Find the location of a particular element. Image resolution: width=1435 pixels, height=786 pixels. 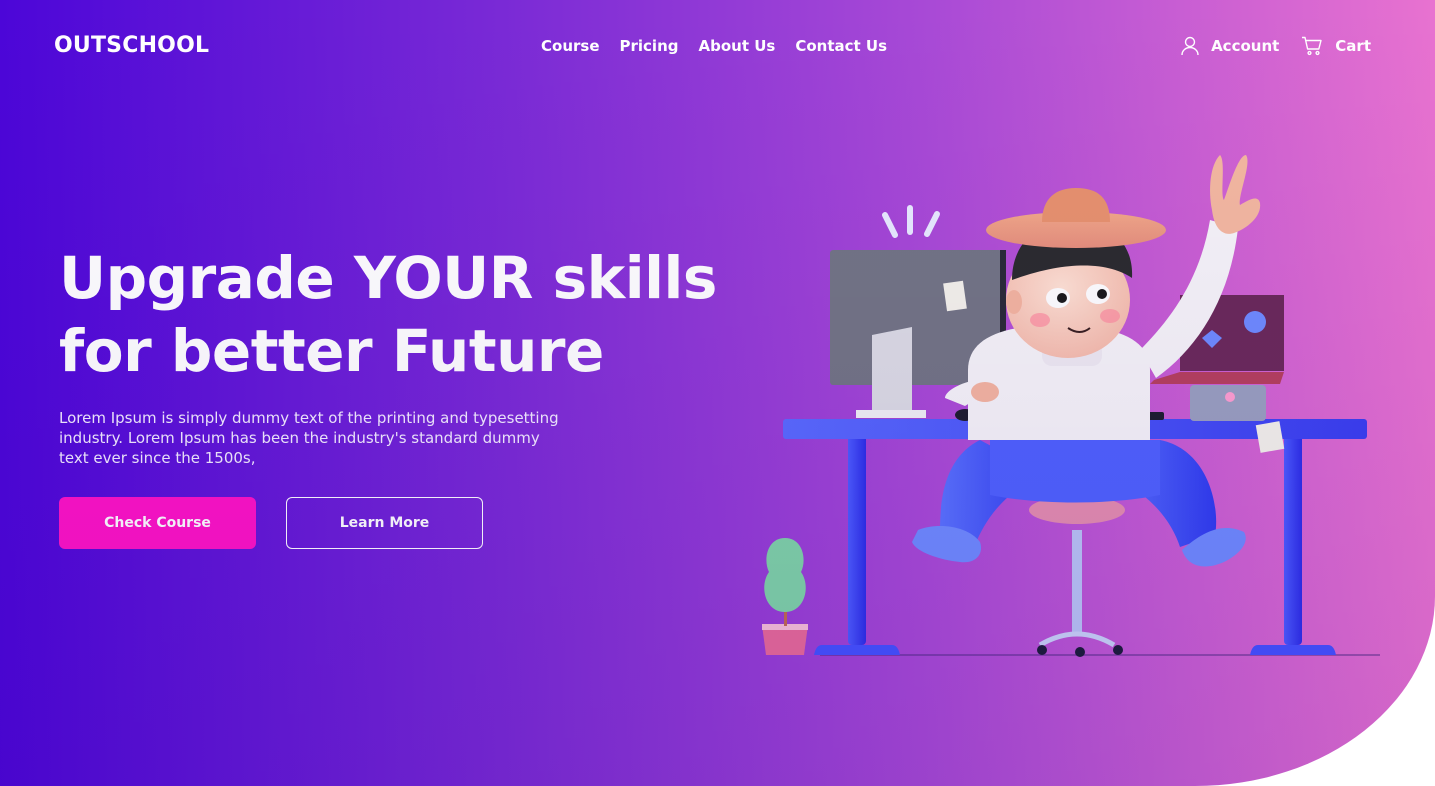

brand-logo: OUTSCHOOL is located at coordinates (131, 46).